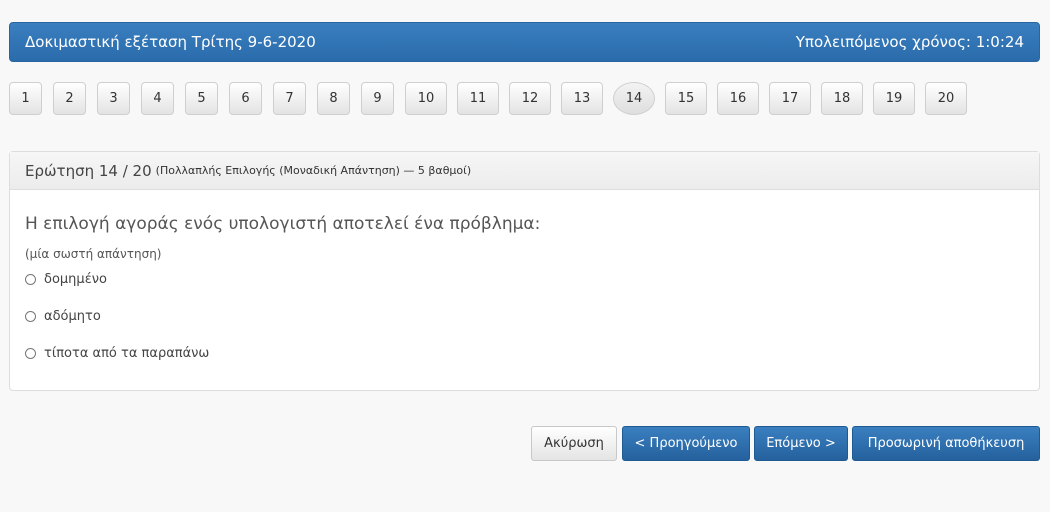 The height and width of the screenshot is (512, 1050). What do you see at coordinates (93, 254) in the screenshot?
I see `answer-hint: (μία σωστή απάντηση)` at bounding box center [93, 254].